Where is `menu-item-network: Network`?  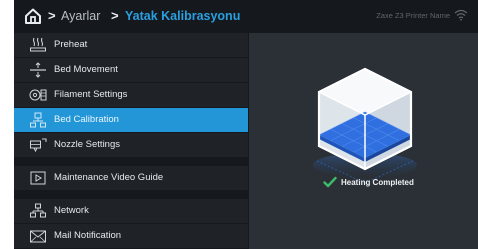 menu-item-network: Network is located at coordinates (131, 211).